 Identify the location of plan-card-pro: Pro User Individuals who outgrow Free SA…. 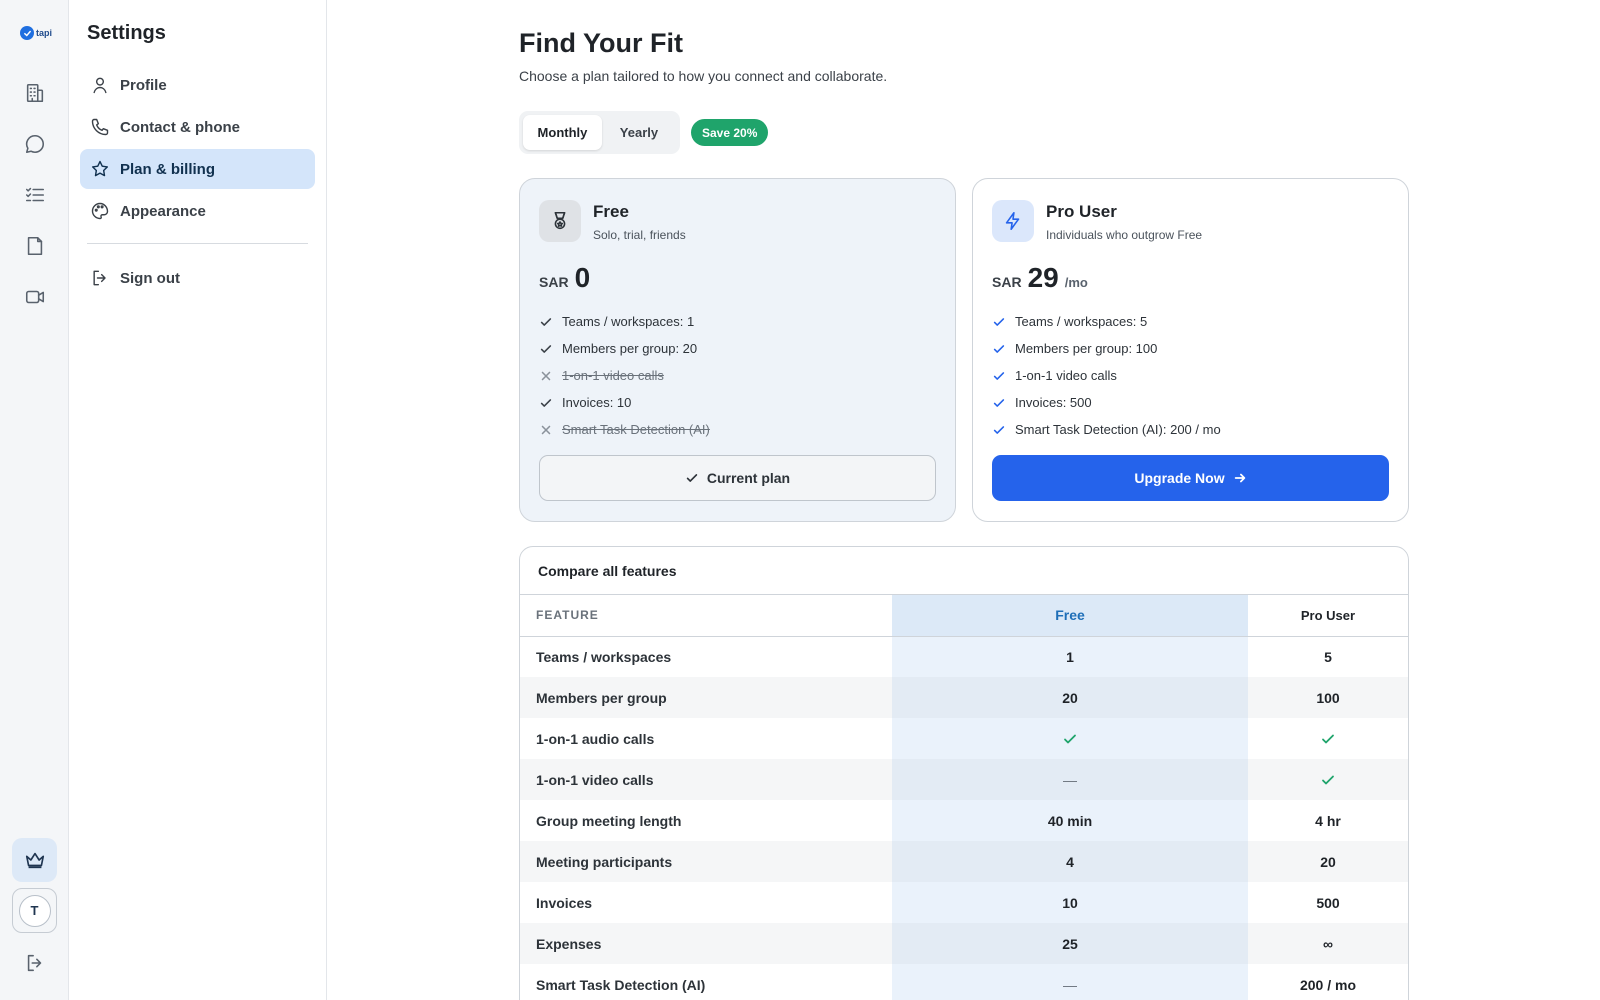
(1190, 350).